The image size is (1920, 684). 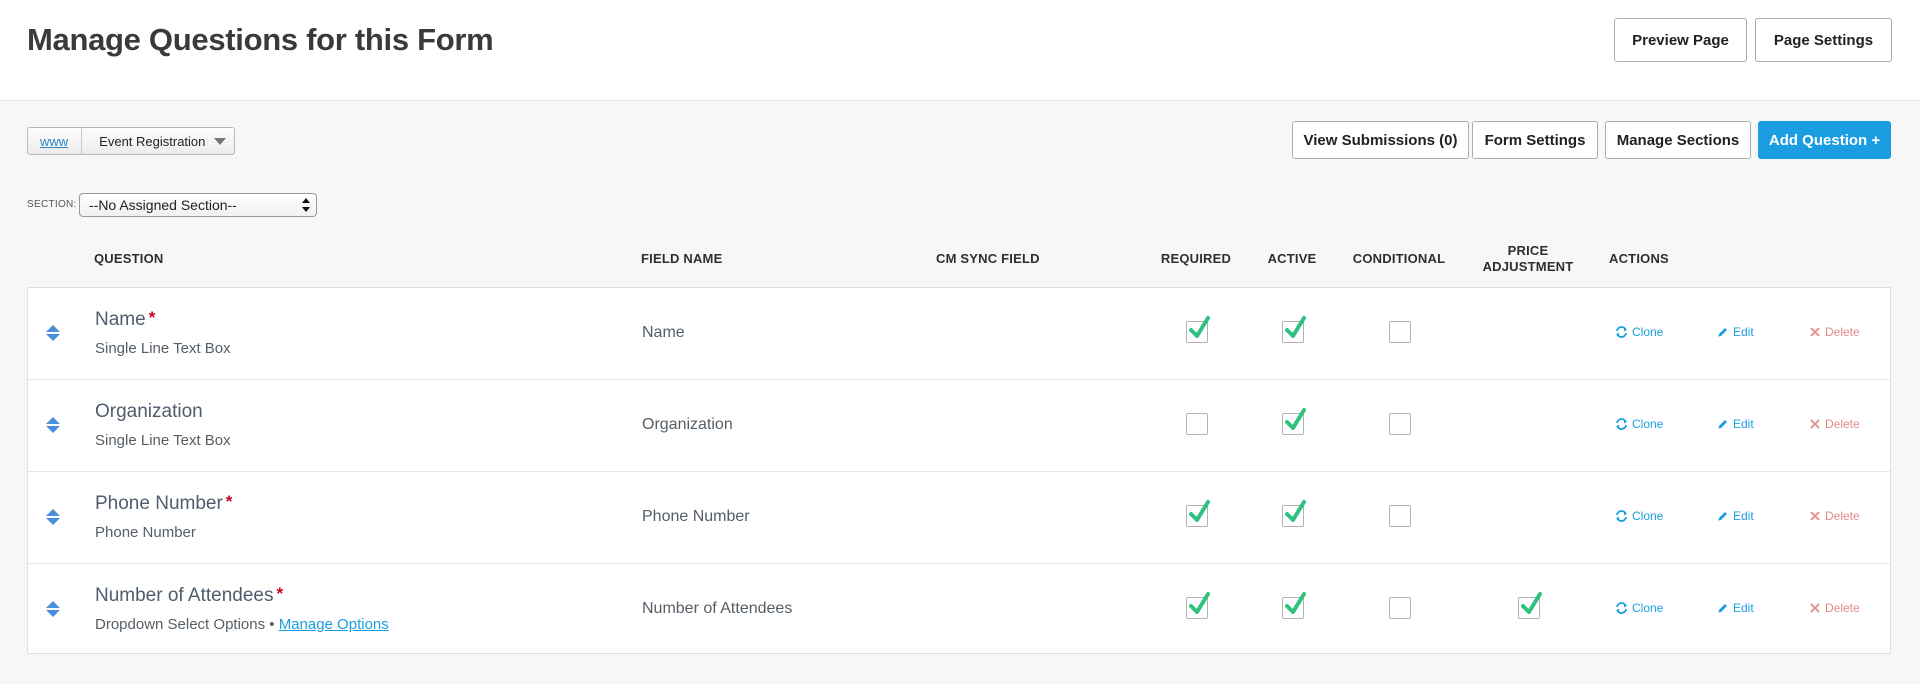 What do you see at coordinates (52, 204) in the screenshot?
I see `section-label: SECTION:` at bounding box center [52, 204].